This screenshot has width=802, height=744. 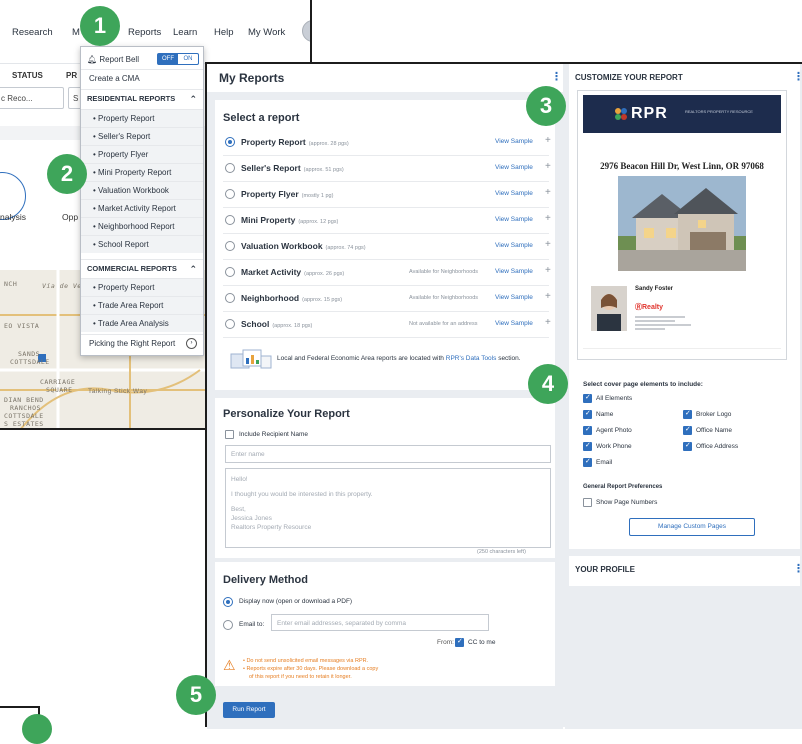 I want to click on run-report-button: Run Report, so click(x=249, y=710).